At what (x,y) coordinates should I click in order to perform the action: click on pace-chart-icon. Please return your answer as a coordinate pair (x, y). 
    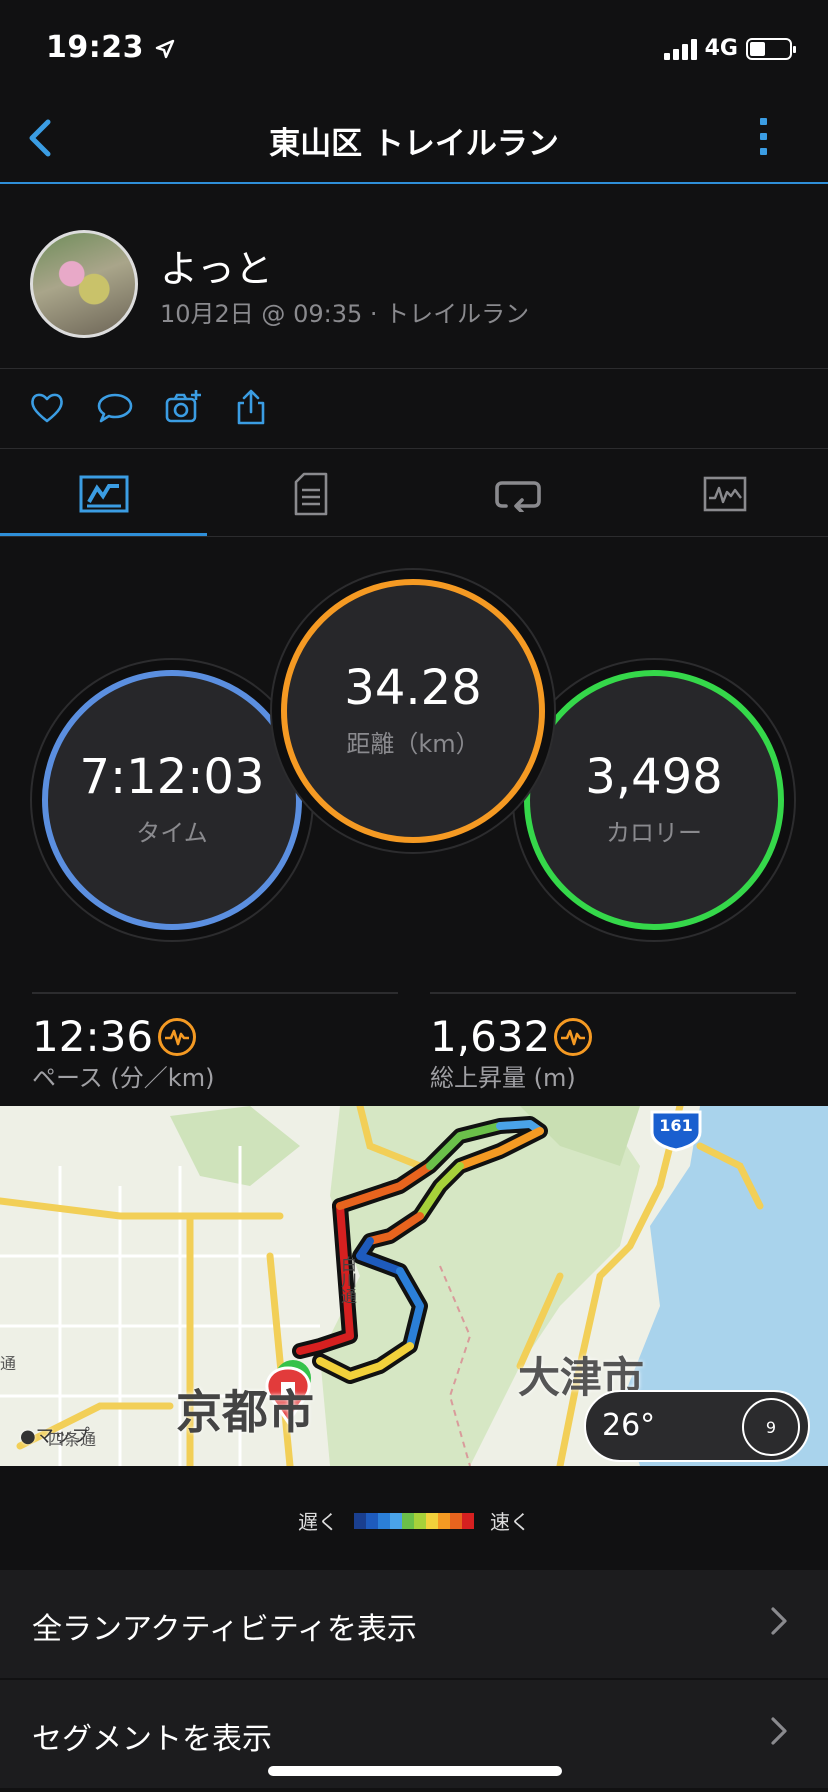
    Looking at the image, I should click on (177, 1037).